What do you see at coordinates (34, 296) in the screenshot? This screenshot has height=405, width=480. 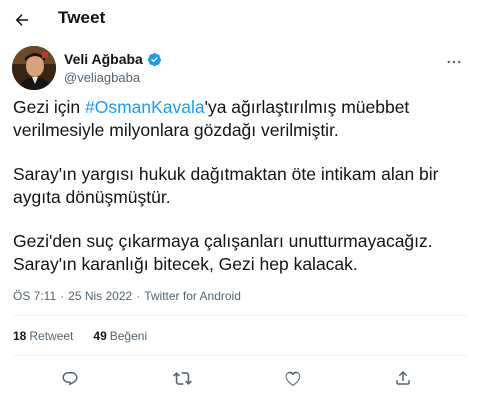 I see `tweet-time: ÖS 7:11` at bounding box center [34, 296].